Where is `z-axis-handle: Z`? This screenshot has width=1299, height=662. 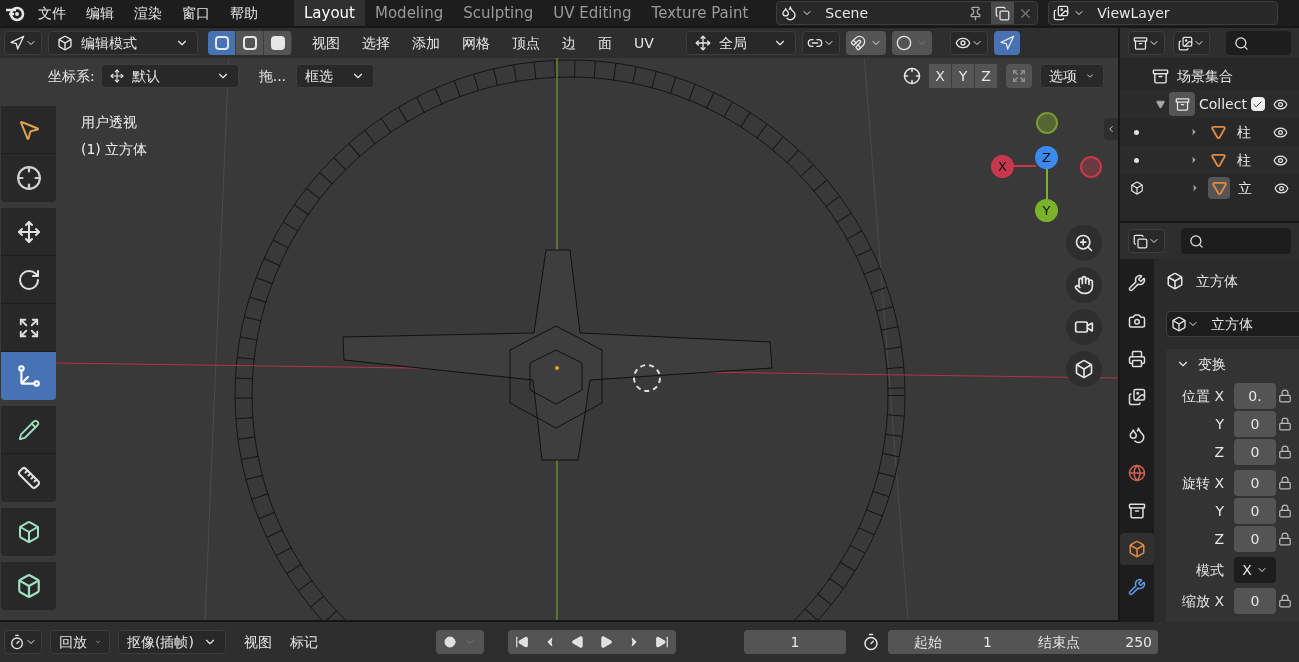 z-axis-handle: Z is located at coordinates (1046, 157).